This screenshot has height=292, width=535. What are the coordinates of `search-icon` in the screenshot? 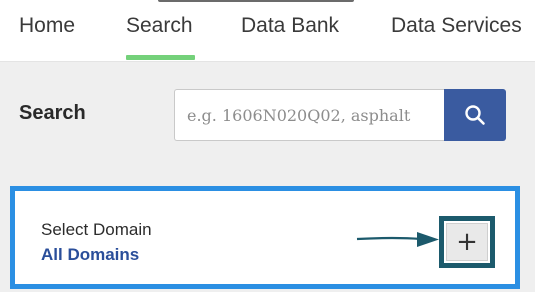 It's located at (475, 115).